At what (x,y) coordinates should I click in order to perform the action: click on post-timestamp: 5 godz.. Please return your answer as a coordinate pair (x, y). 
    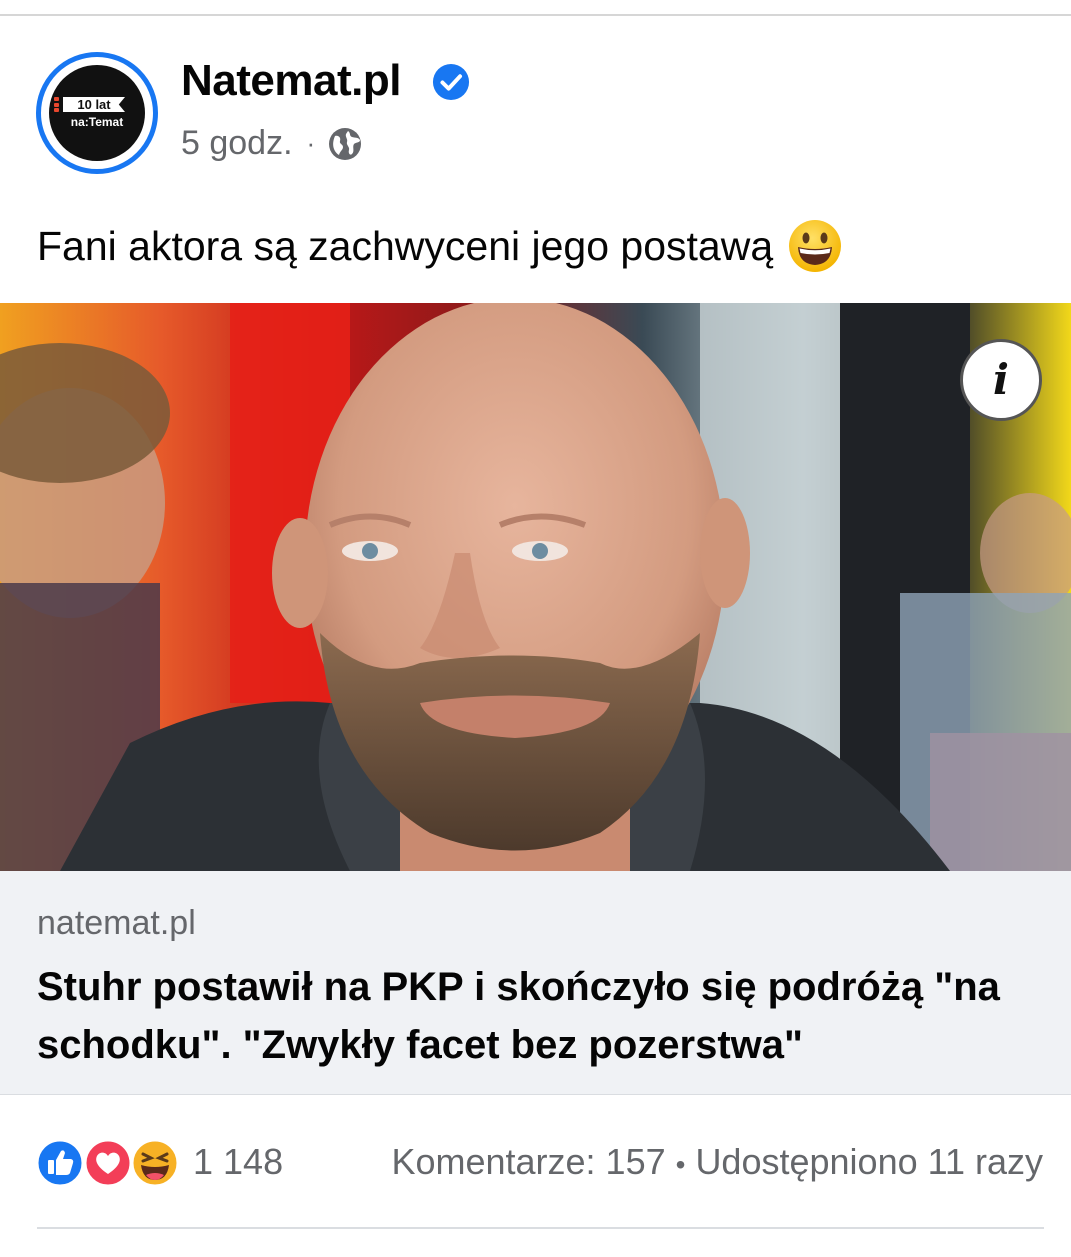
    Looking at the image, I should click on (237, 143).